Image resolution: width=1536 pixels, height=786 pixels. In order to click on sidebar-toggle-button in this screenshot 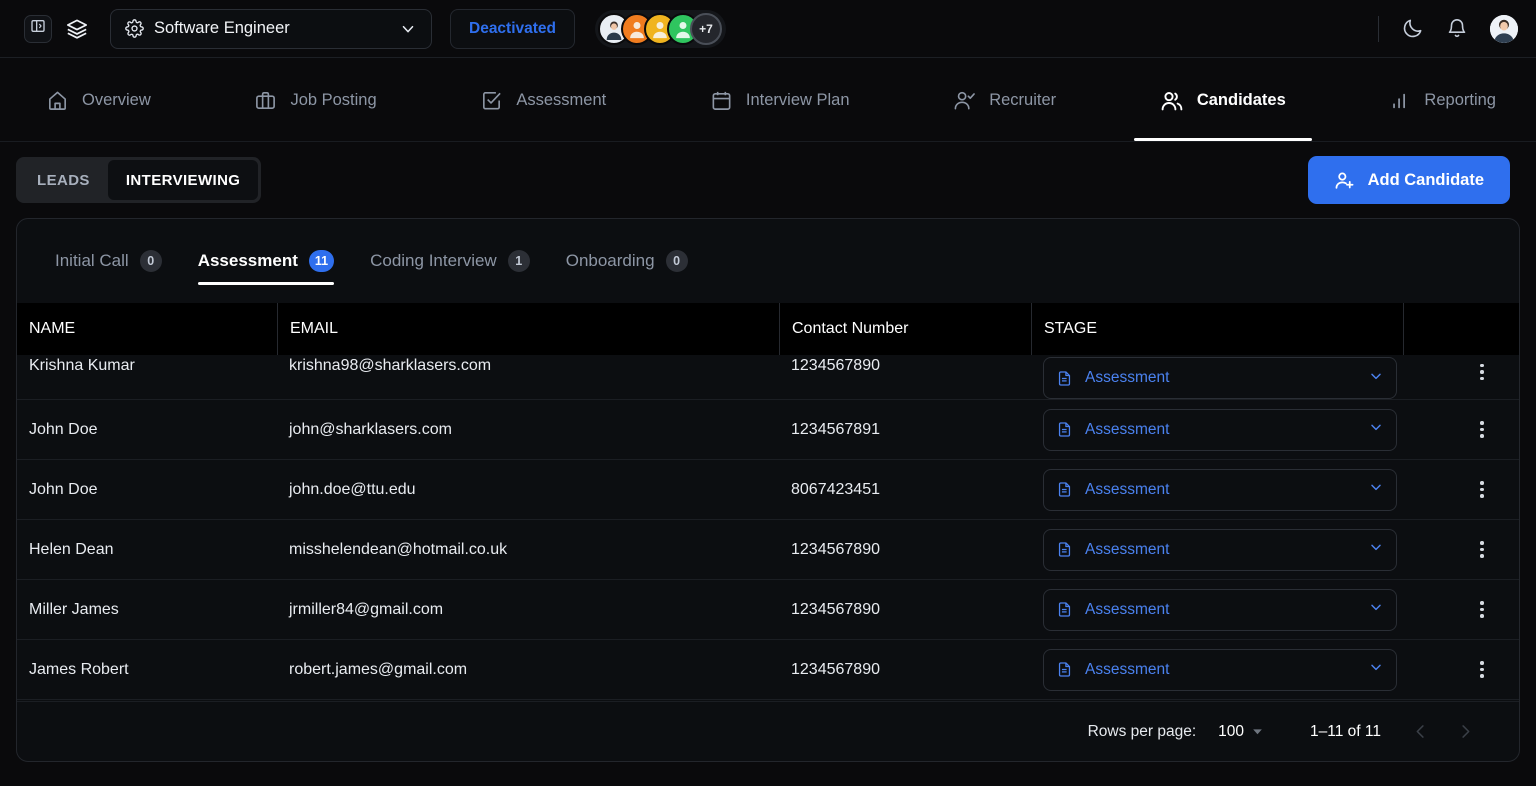, I will do `click(38, 28)`.